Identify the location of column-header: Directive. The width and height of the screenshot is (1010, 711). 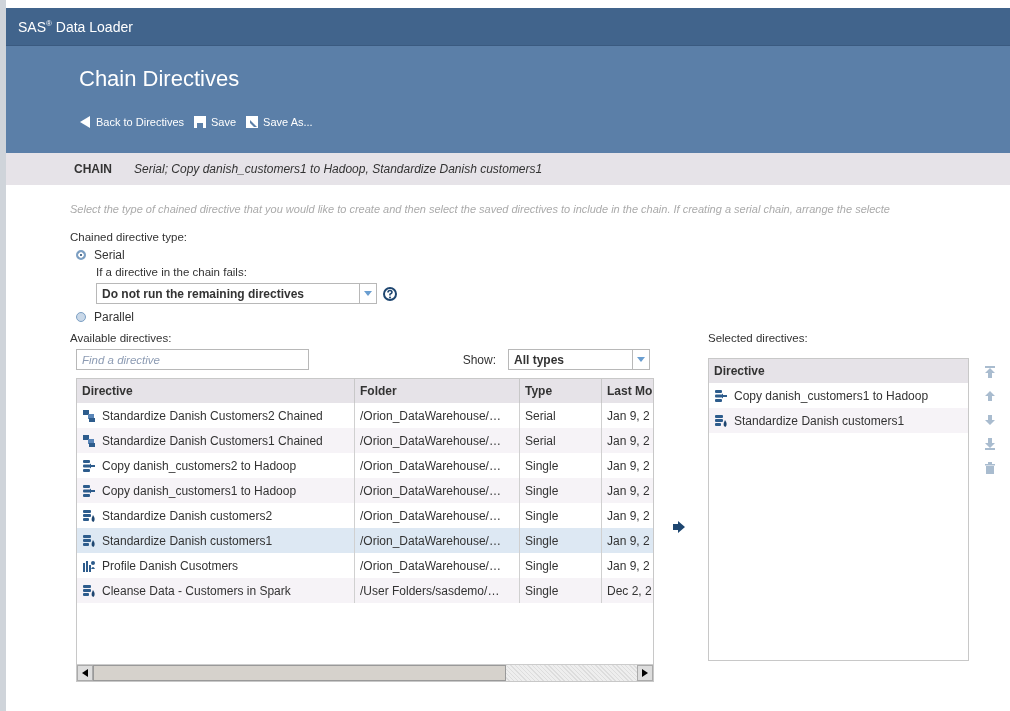
(838, 371).